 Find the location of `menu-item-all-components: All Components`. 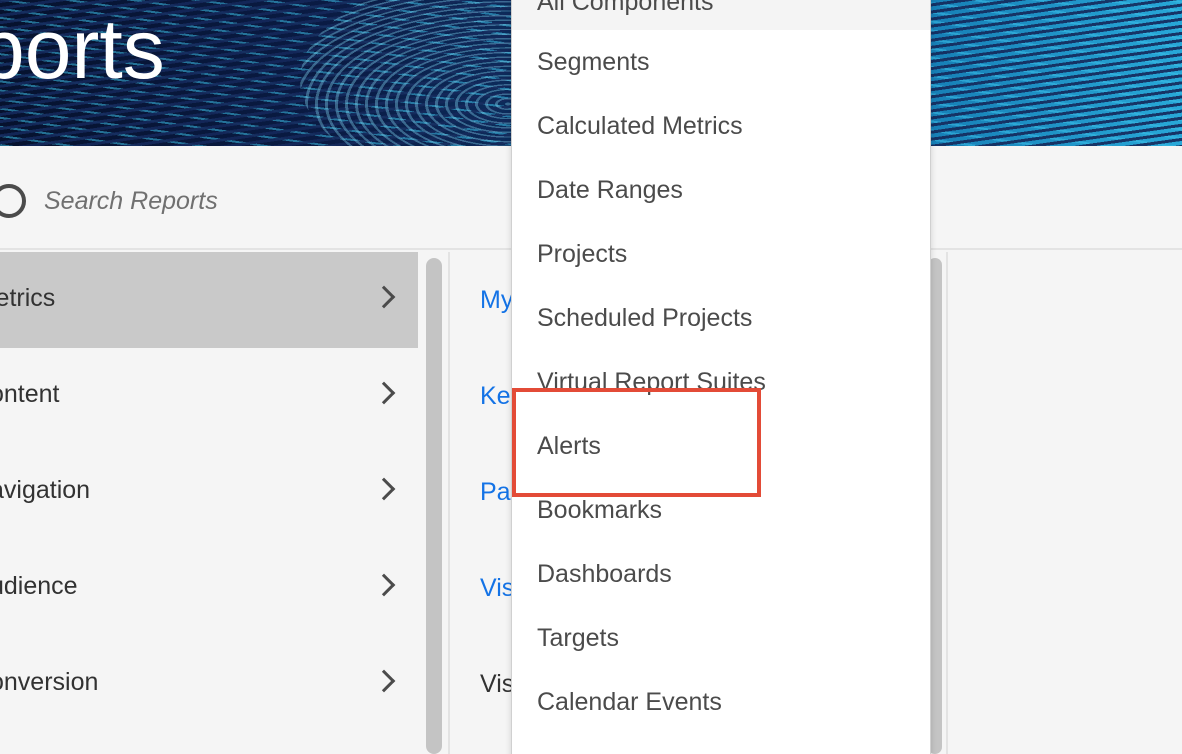

menu-item-all-components: All Components is located at coordinates (625, 11).